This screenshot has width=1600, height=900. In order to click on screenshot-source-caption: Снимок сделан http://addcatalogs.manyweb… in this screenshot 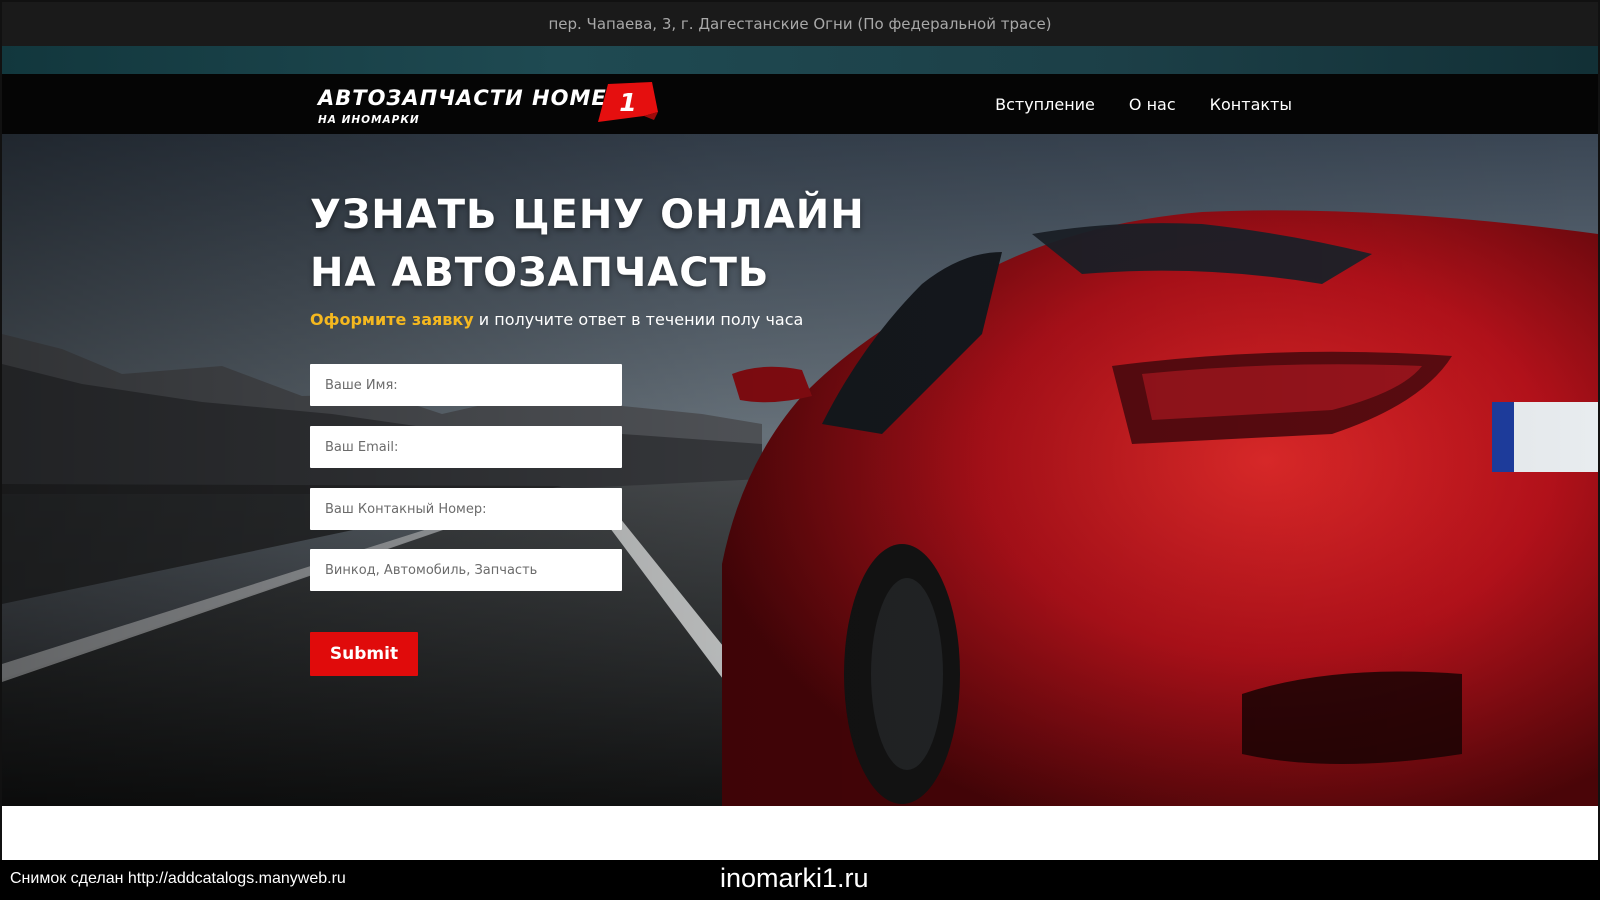, I will do `click(178, 878)`.